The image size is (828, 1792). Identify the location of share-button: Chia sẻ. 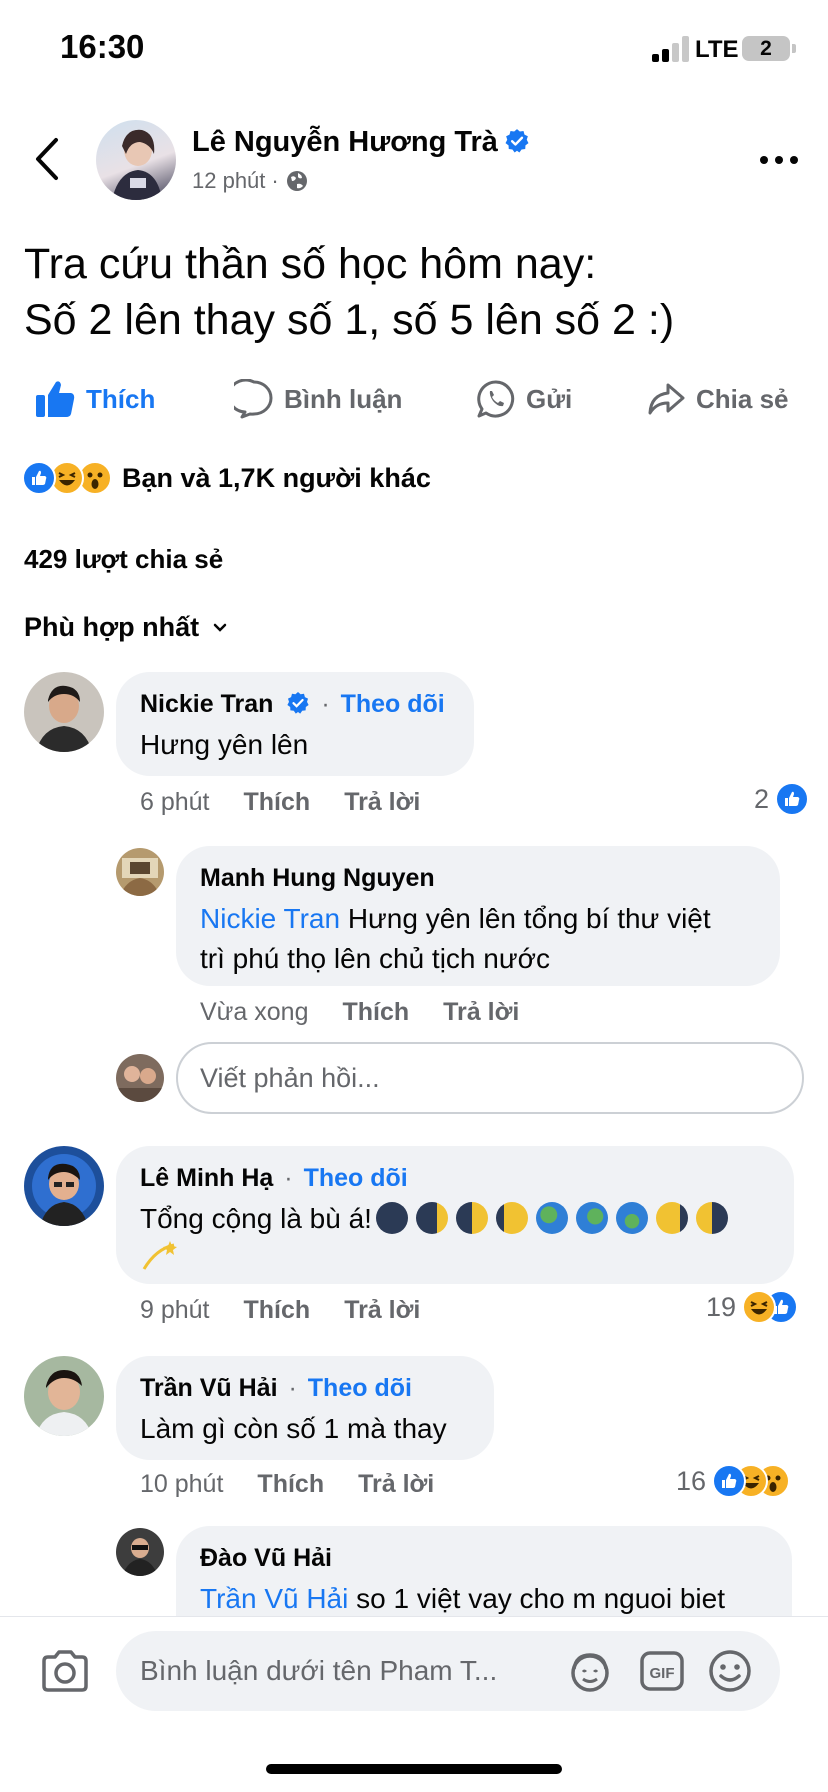
(717, 399).